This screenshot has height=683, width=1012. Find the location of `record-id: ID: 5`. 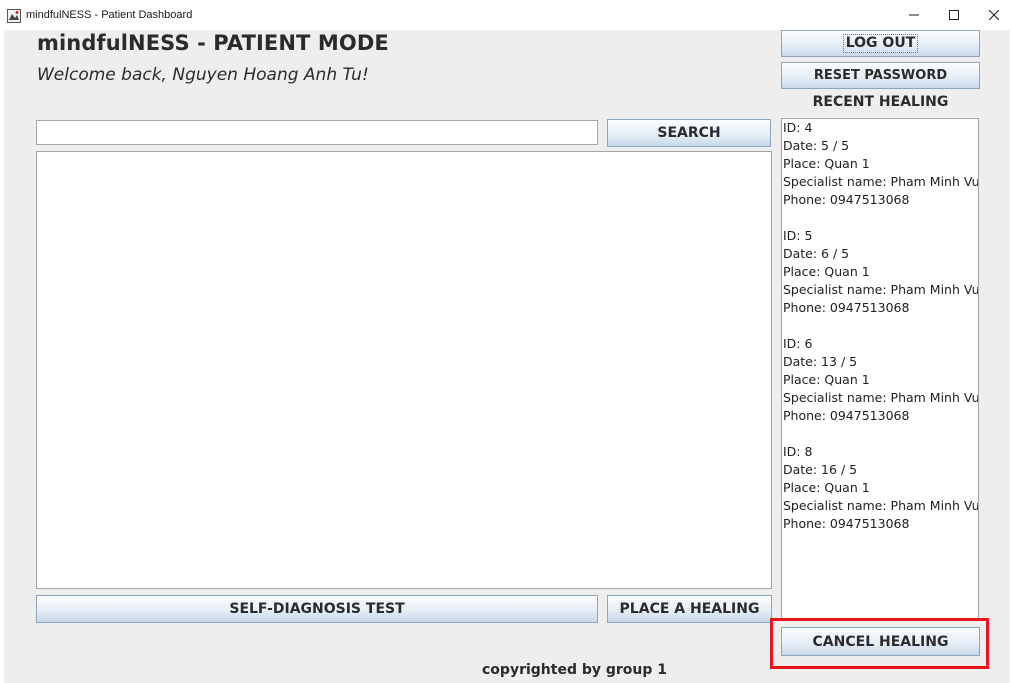

record-id: ID: 5 is located at coordinates (798, 235).